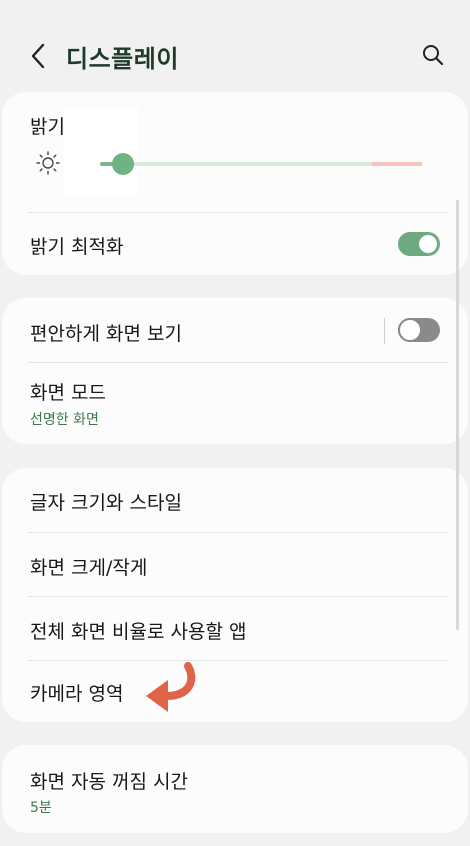 The height and width of the screenshot is (846, 470). What do you see at coordinates (457, 415) in the screenshot?
I see `scrollbar` at bounding box center [457, 415].